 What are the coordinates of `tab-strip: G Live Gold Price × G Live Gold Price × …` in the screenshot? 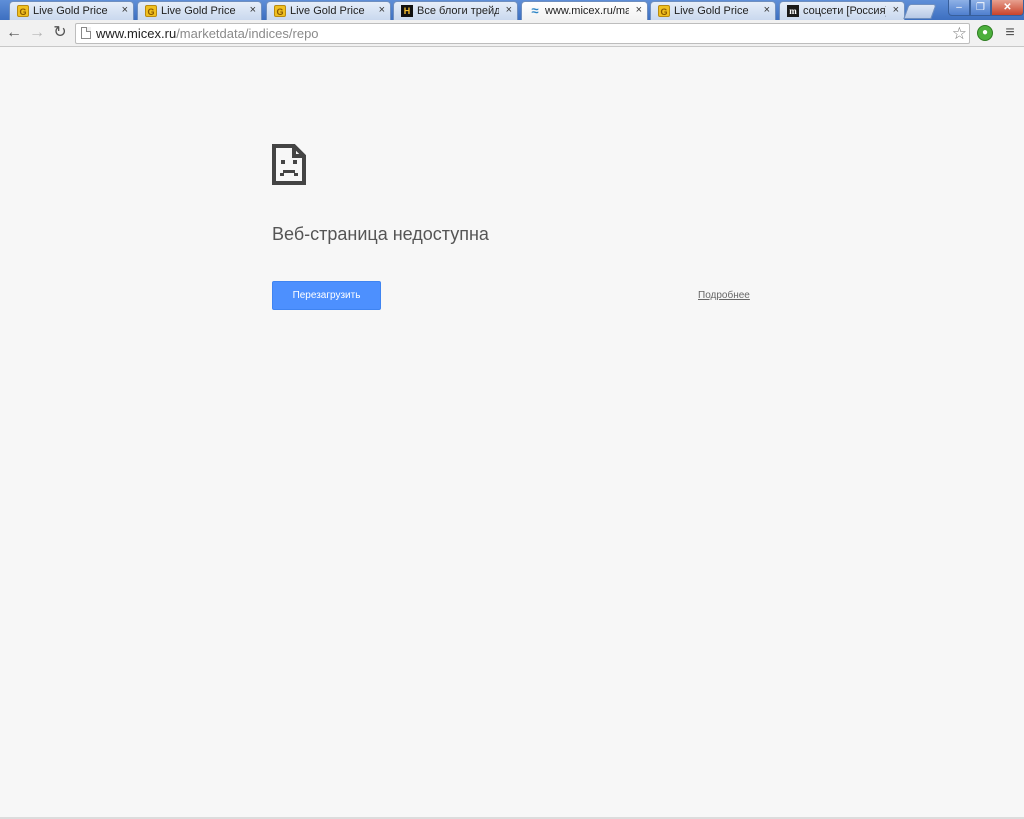 It's located at (512, 10).